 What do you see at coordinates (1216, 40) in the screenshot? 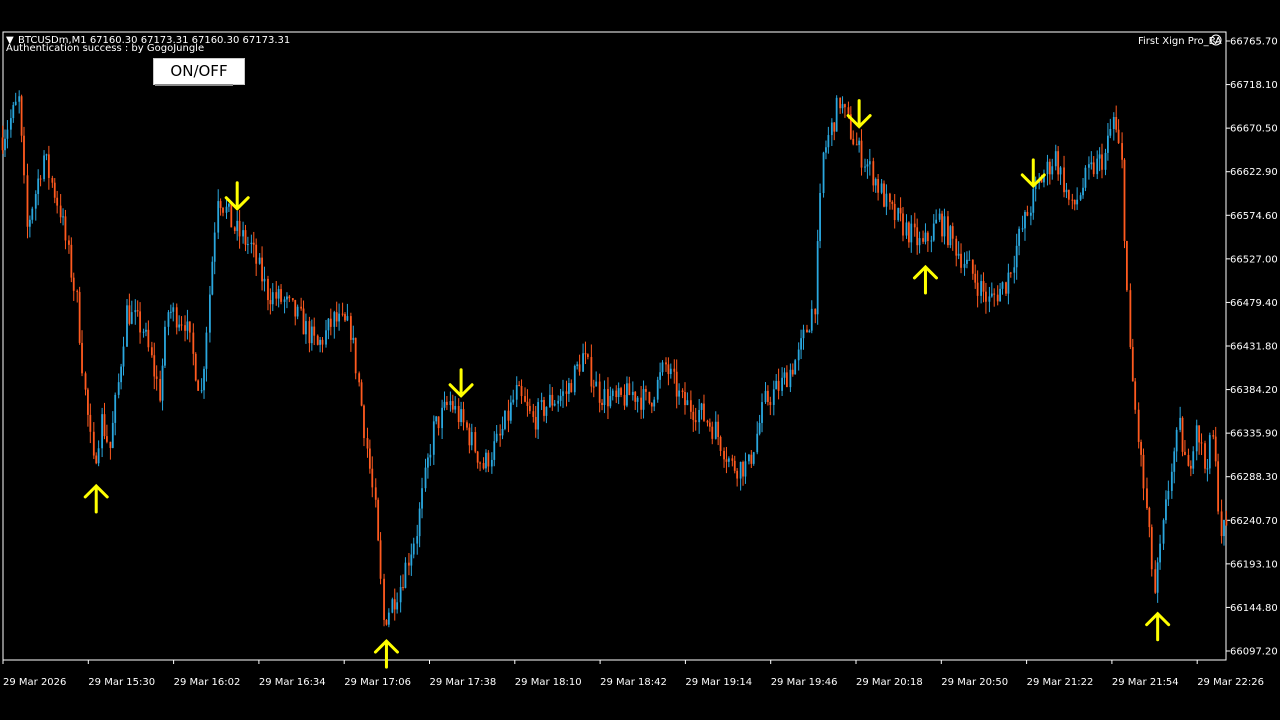
I see `smiley-icon` at bounding box center [1216, 40].